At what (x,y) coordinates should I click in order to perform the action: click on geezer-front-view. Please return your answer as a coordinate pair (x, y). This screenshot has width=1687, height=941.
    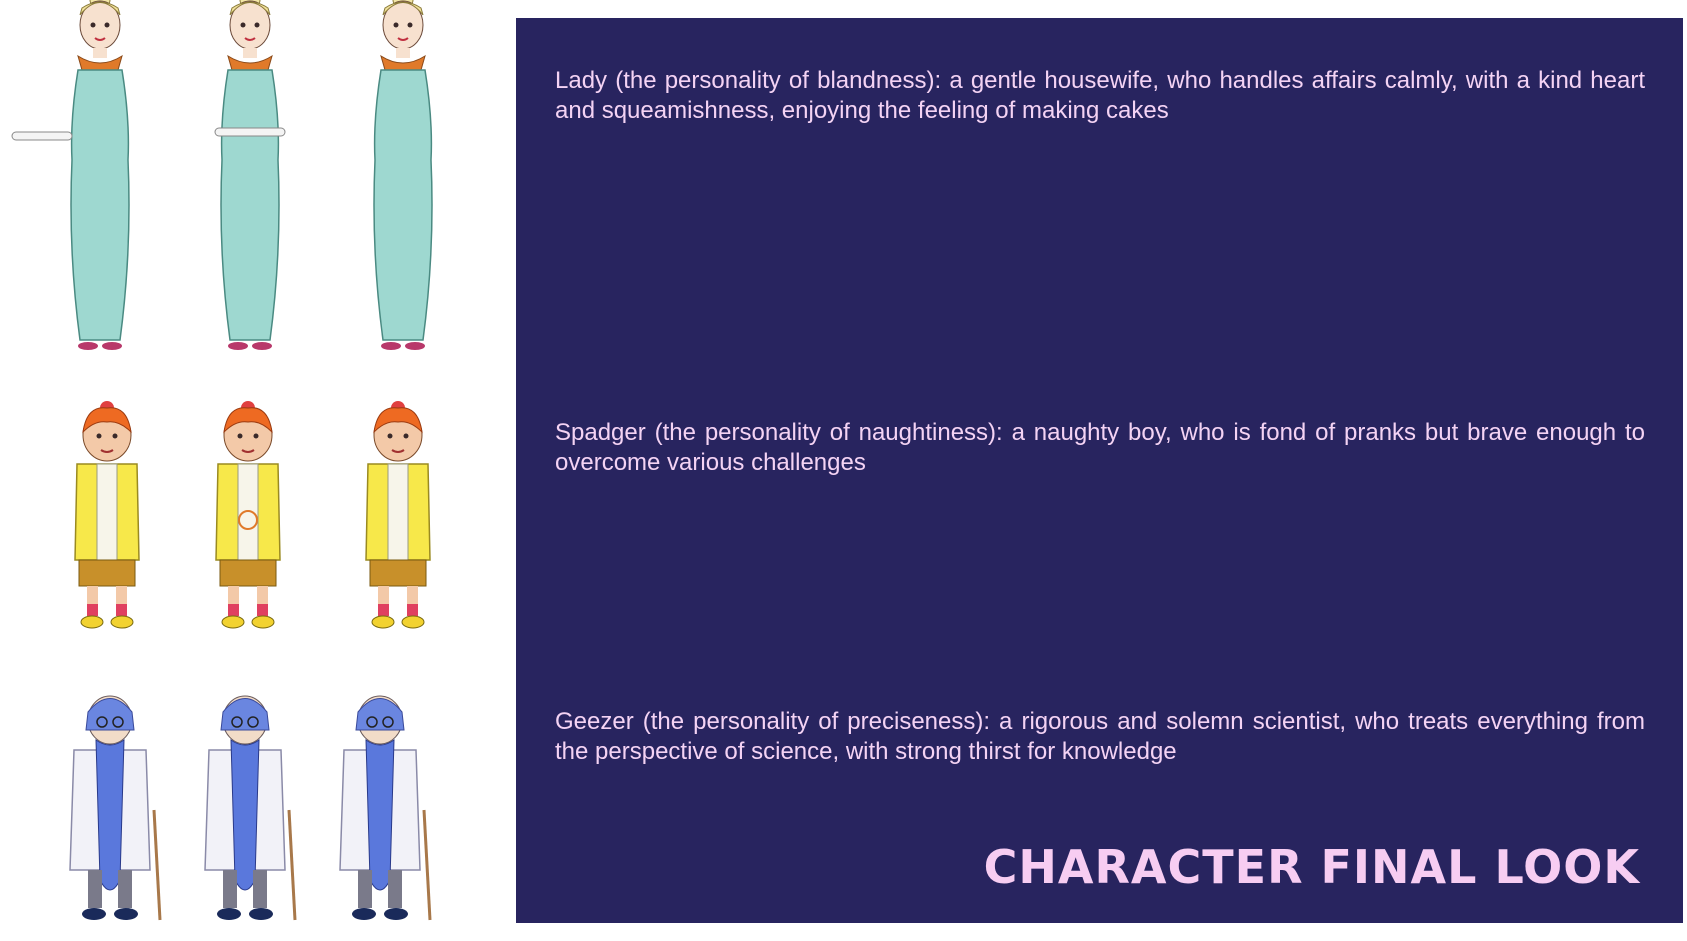
    Looking at the image, I should click on (115, 808).